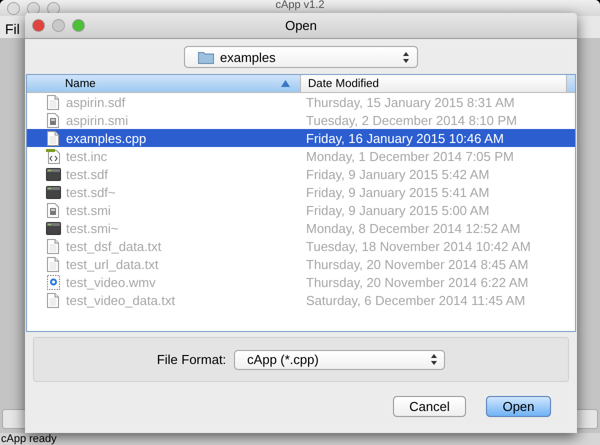  I want to click on file-date: Friday, 9 January 2015 5:00 AM, so click(397, 210).